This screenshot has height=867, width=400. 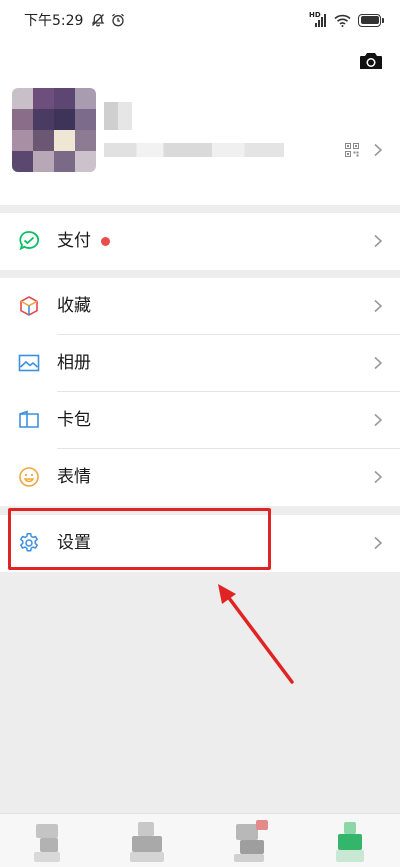 What do you see at coordinates (200, 306) in the screenshot?
I see `menu-item-favorites: 收藏` at bounding box center [200, 306].